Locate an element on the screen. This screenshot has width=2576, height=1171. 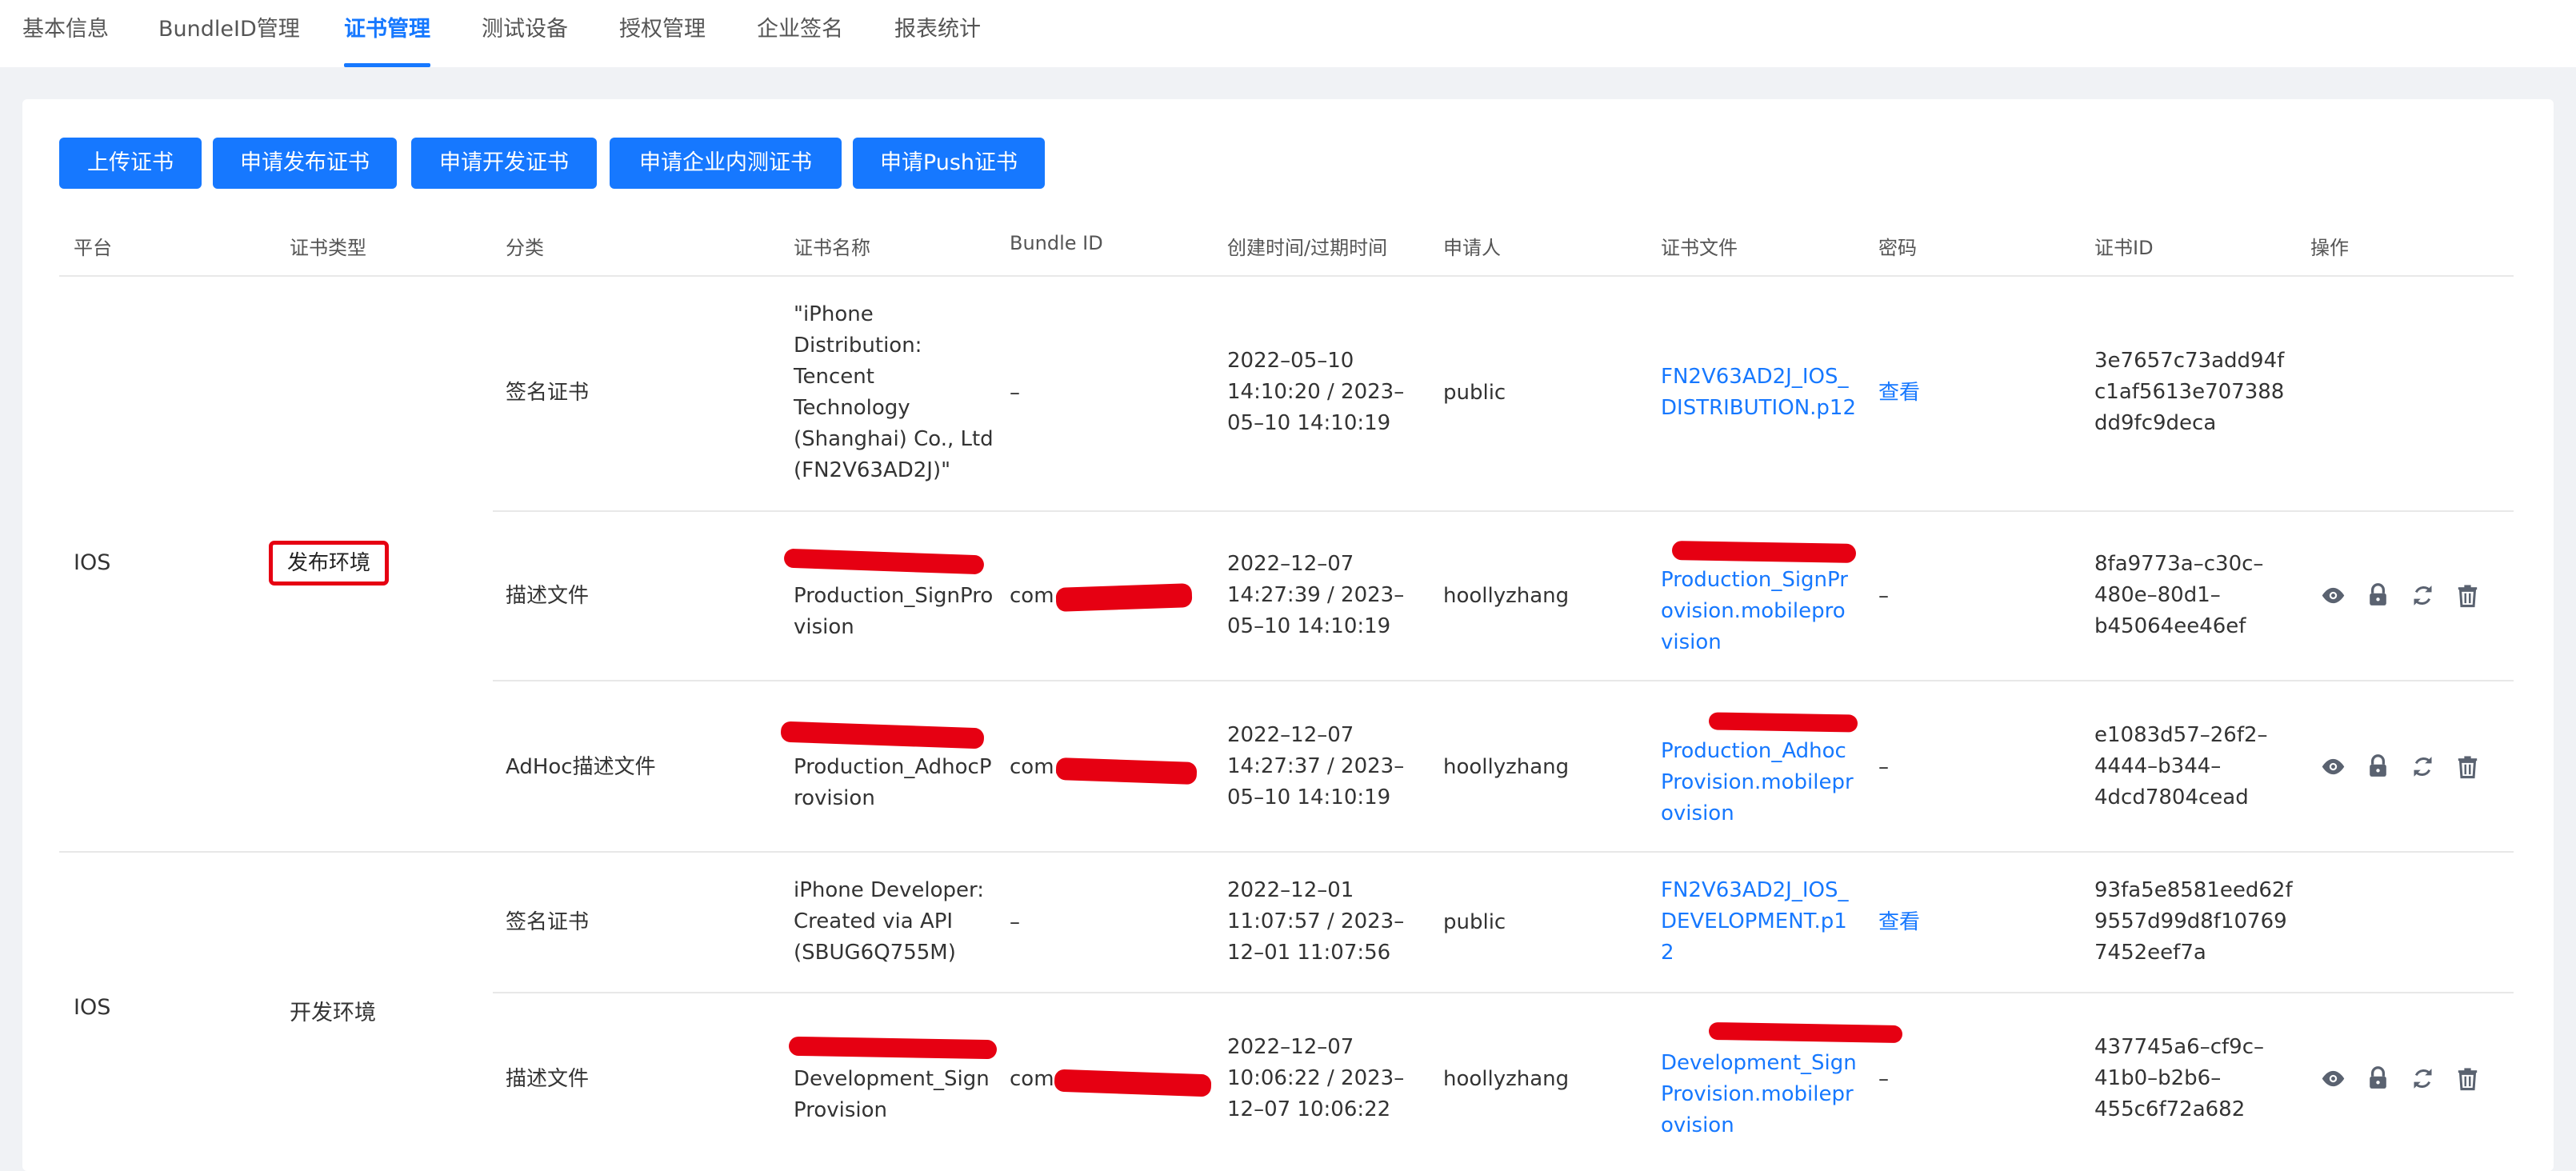
cert-type-cell-highlighted: 发布环境 is located at coordinates (329, 563).